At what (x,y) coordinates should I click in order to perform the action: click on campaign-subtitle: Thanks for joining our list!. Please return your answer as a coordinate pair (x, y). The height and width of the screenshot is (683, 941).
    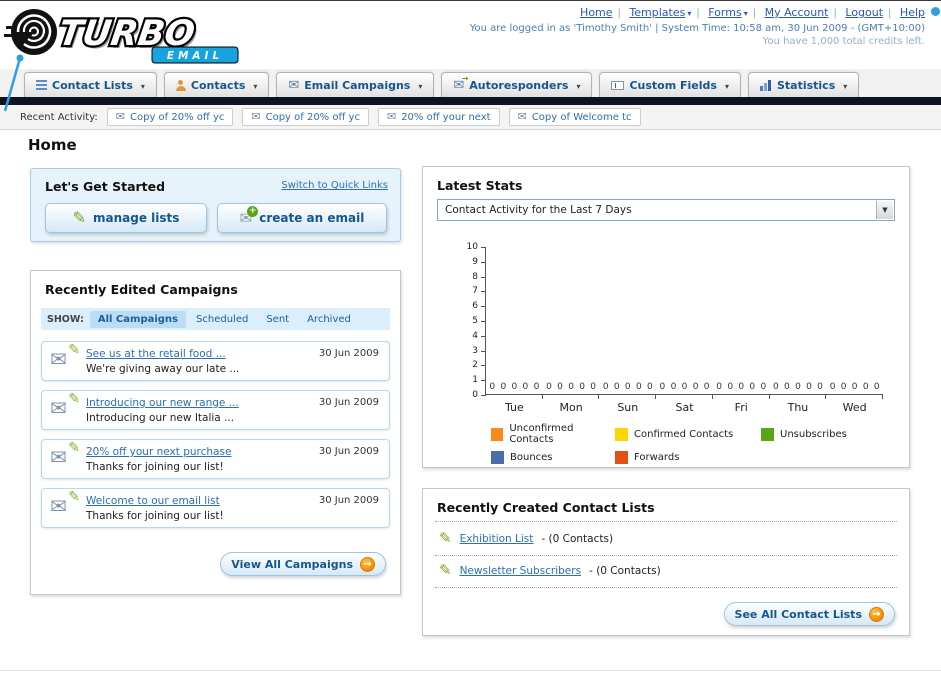
    Looking at the image, I should click on (155, 467).